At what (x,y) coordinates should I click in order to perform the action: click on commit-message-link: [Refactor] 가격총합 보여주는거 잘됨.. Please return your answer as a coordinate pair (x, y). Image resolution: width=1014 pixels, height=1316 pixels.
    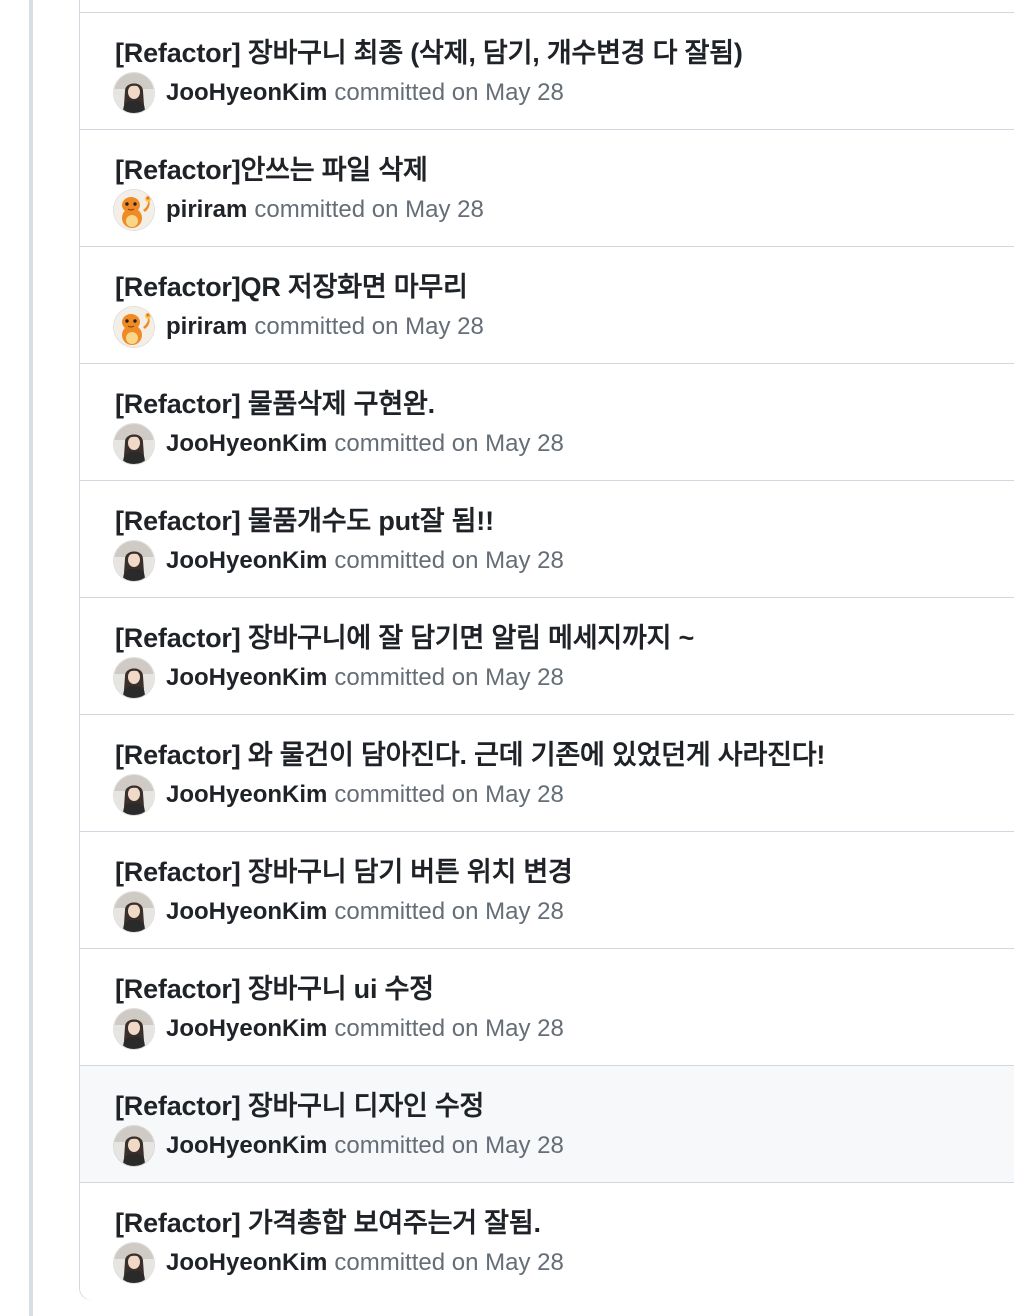
    Looking at the image, I should click on (328, 1220).